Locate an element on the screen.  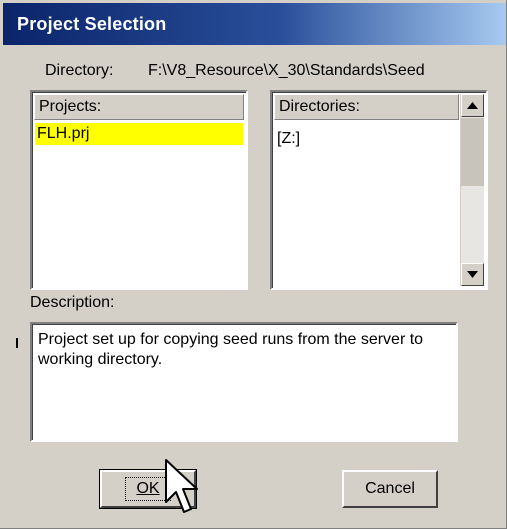
projects-header-label: Projects: is located at coordinates (70, 106).